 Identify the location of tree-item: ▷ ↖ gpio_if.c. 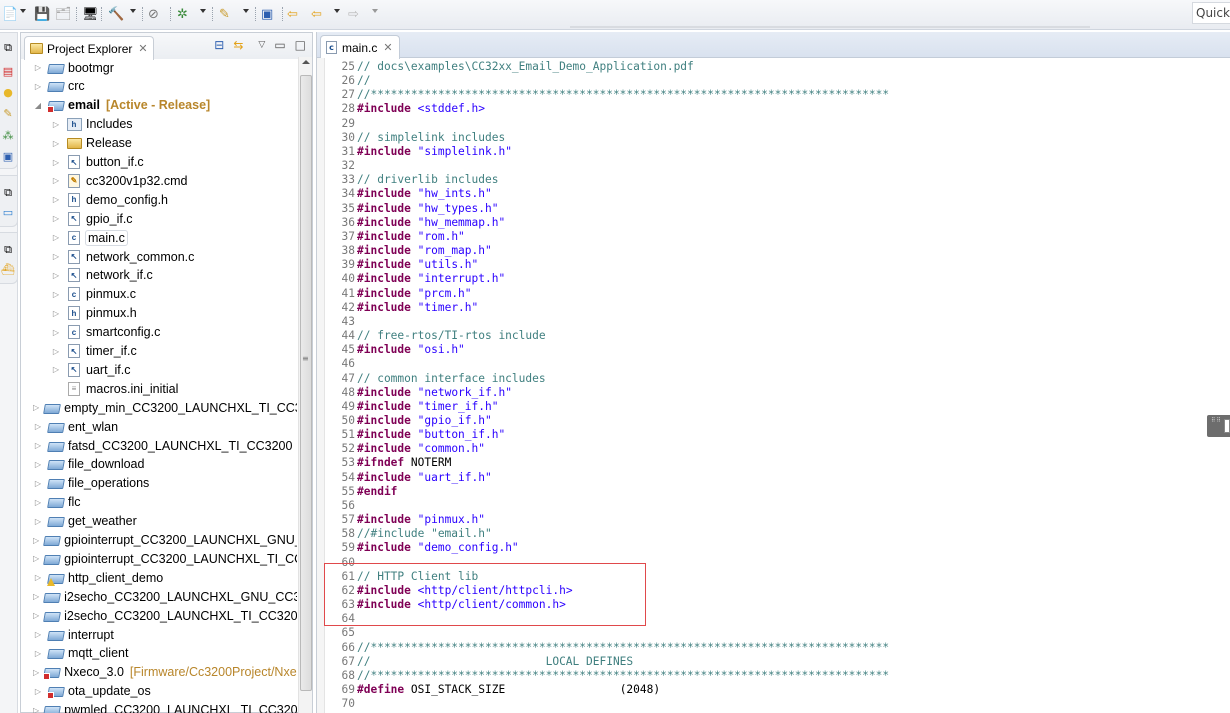
(159, 218).